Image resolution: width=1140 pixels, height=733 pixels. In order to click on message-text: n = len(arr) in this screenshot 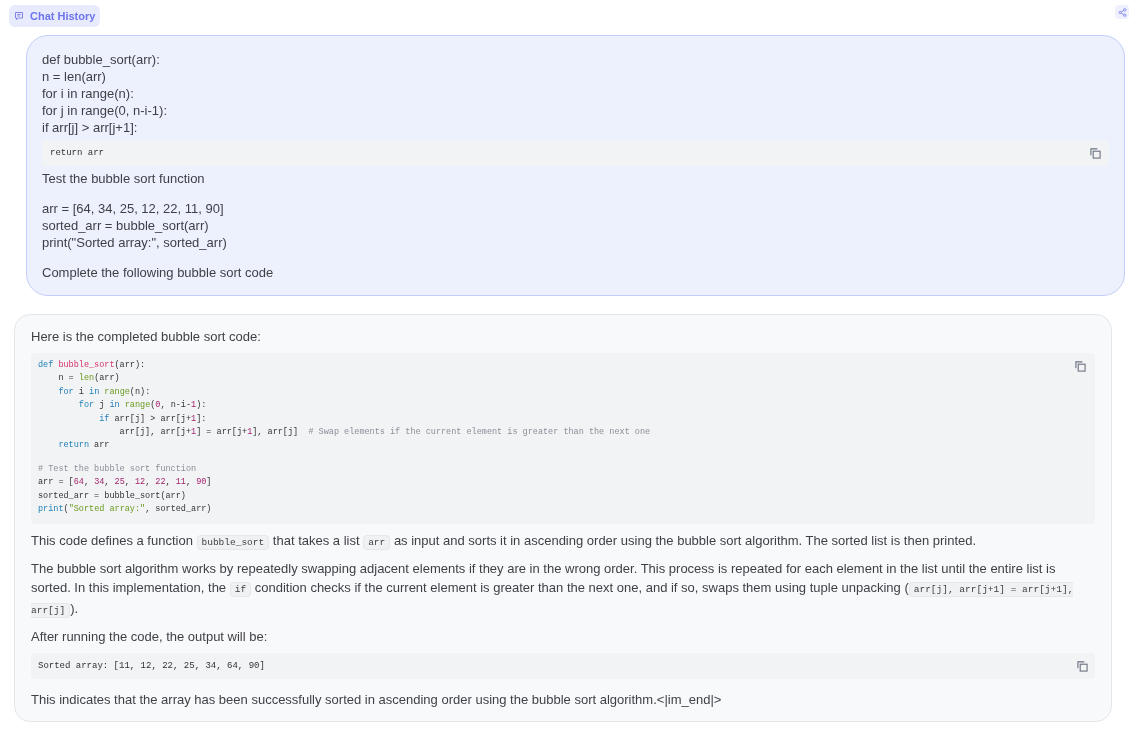, I will do `click(74, 76)`.